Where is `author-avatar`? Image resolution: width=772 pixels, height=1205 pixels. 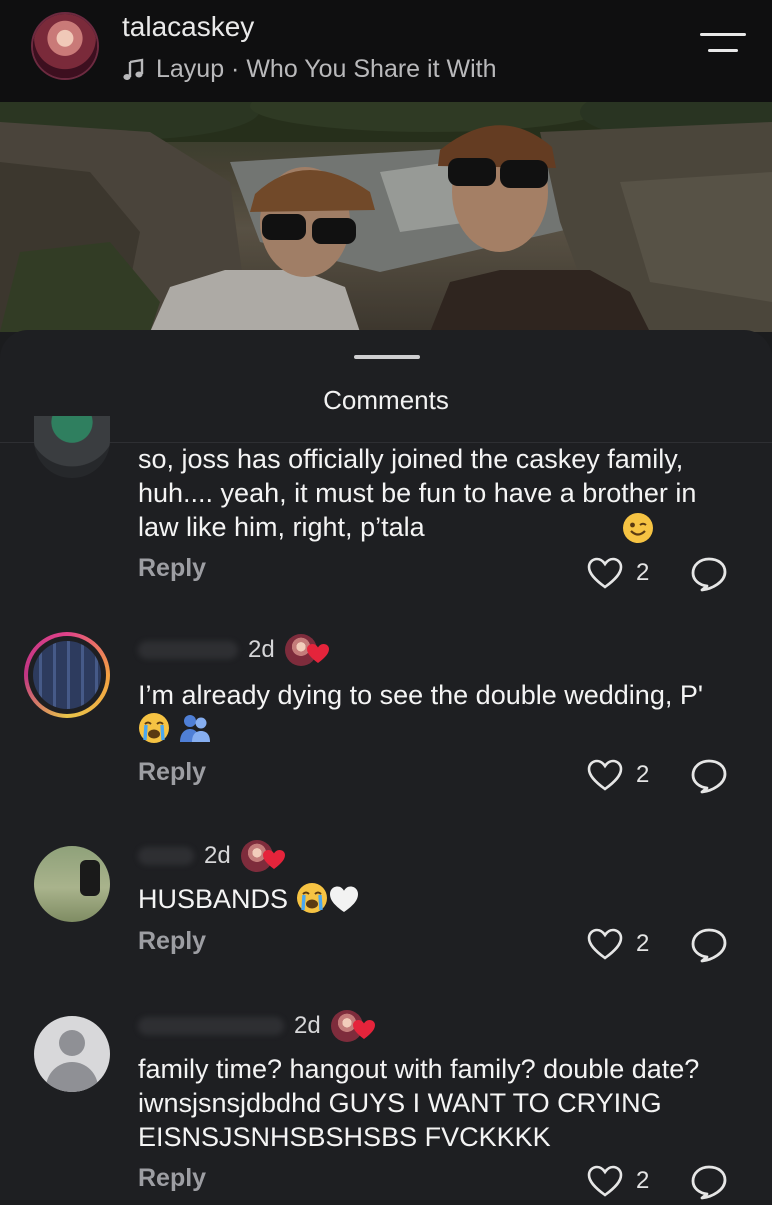 author-avatar is located at coordinates (65, 46).